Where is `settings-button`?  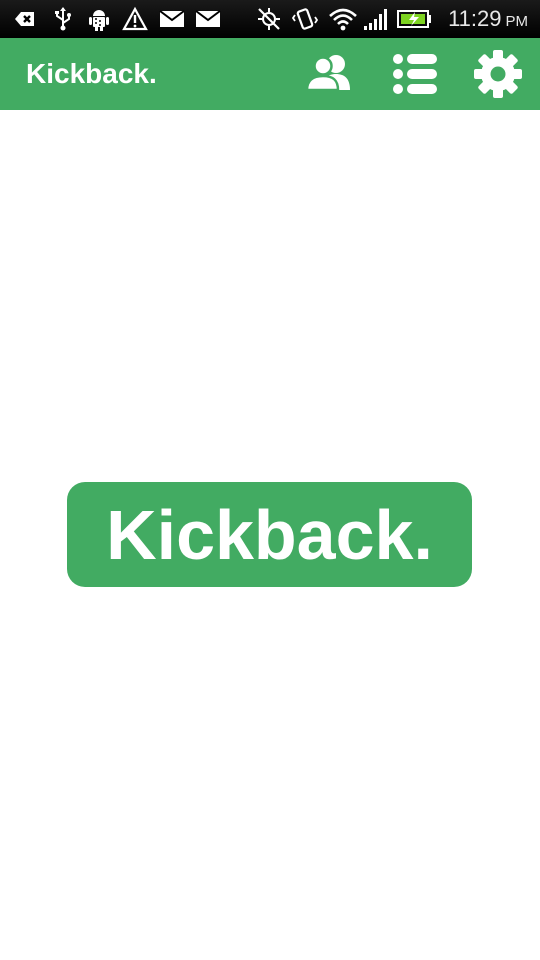
settings-button is located at coordinates (498, 74).